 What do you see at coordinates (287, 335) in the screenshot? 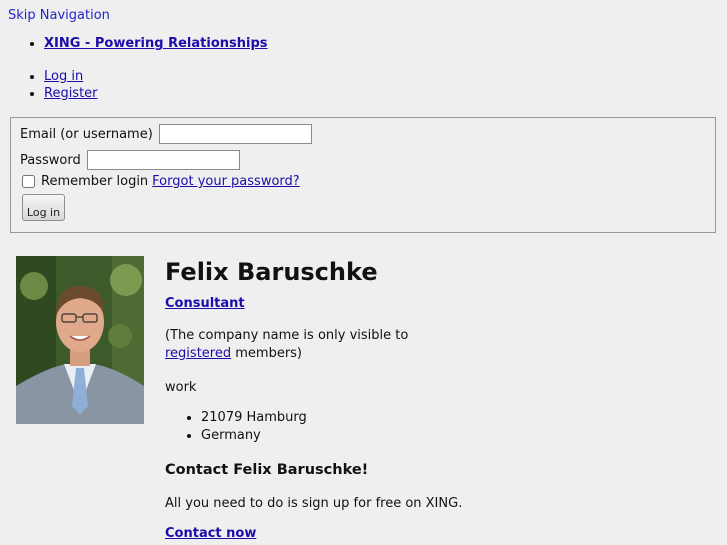
I see `company-note-text: (The company name is only visible to` at bounding box center [287, 335].